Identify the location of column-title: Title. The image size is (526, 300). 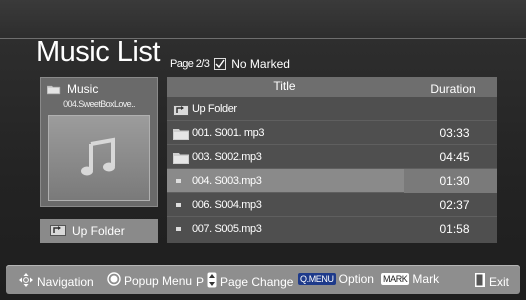
(284, 86).